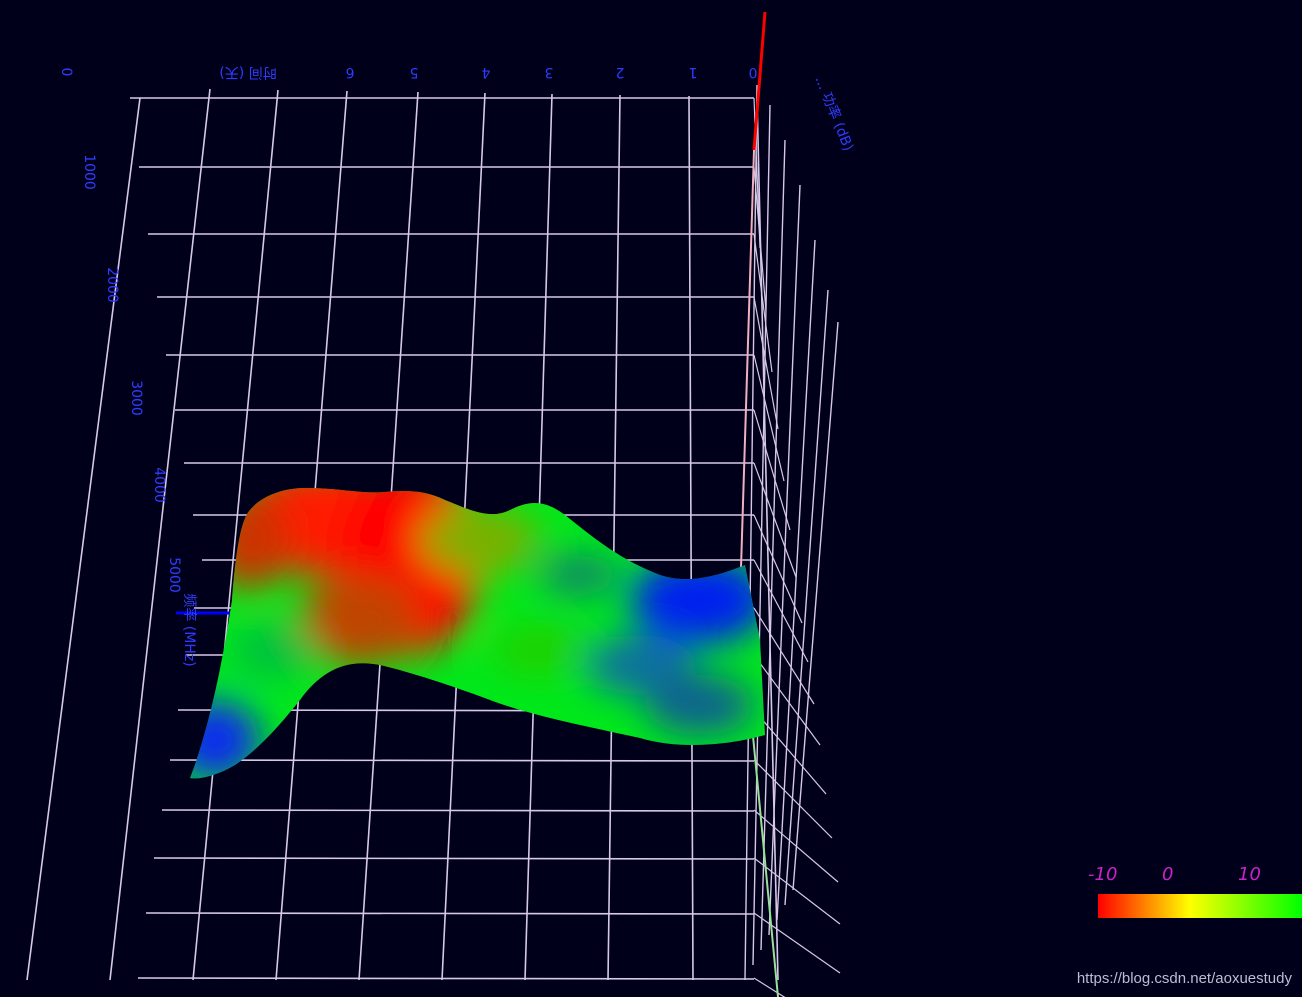 The width and height of the screenshot is (1302, 997). What do you see at coordinates (815, 606) in the screenshot?
I see `side-grid-line-vertical` at bounding box center [815, 606].